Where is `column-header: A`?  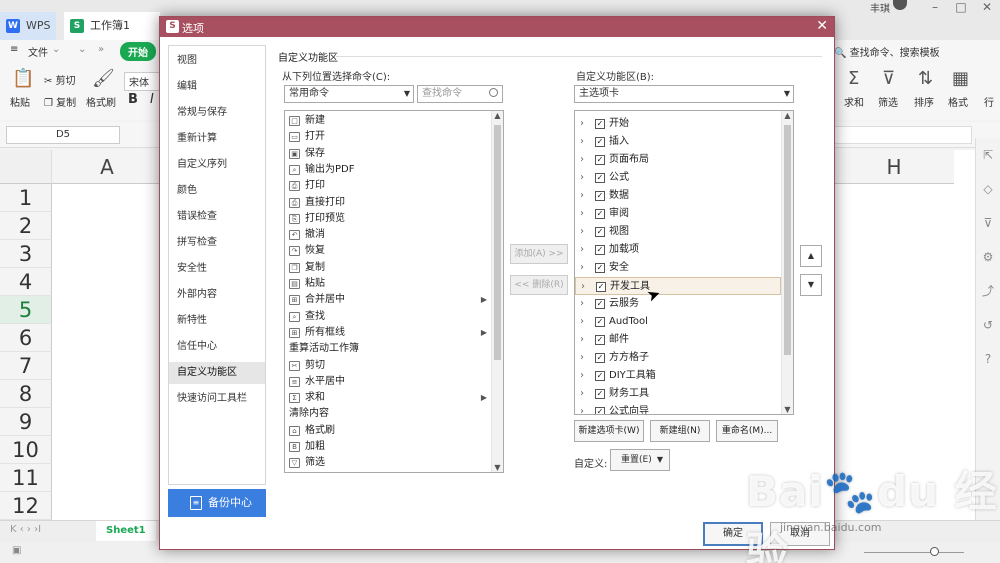 column-header: A is located at coordinates (107, 167).